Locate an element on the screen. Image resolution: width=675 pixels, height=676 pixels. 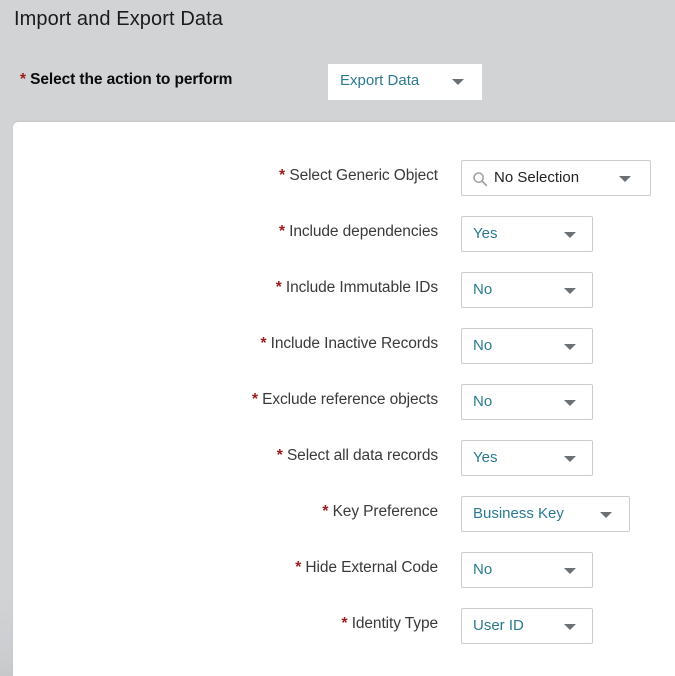
action-label-text: Select the action to perform is located at coordinates (131, 79).